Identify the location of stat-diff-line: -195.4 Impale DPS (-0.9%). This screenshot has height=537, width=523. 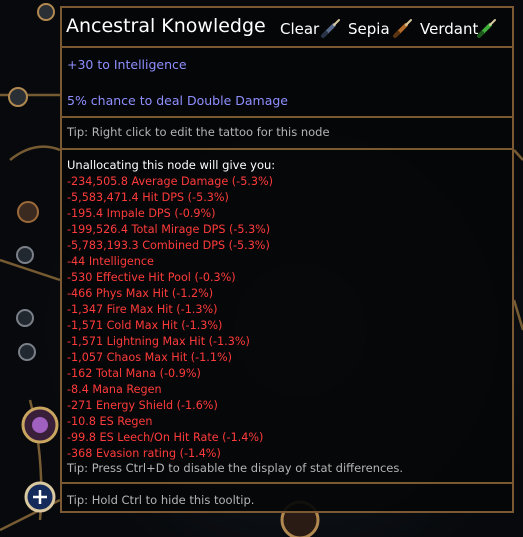
(141, 213).